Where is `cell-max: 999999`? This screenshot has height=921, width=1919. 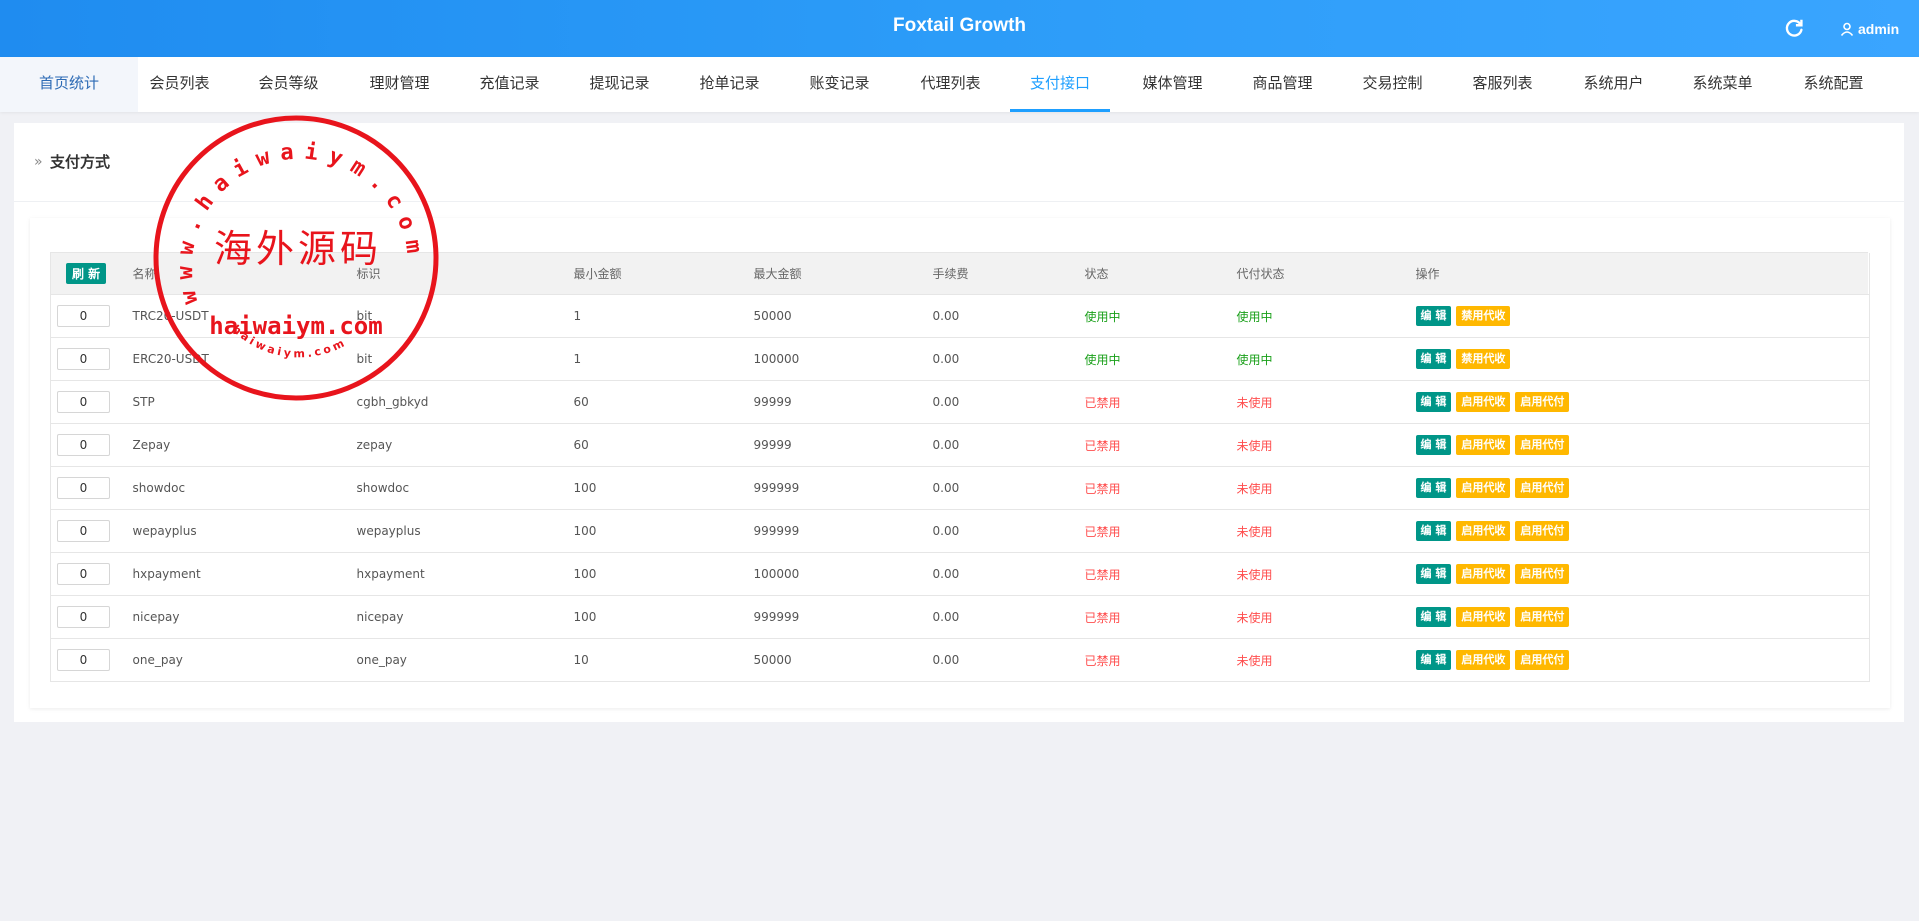 cell-max: 999999 is located at coordinates (843, 617).